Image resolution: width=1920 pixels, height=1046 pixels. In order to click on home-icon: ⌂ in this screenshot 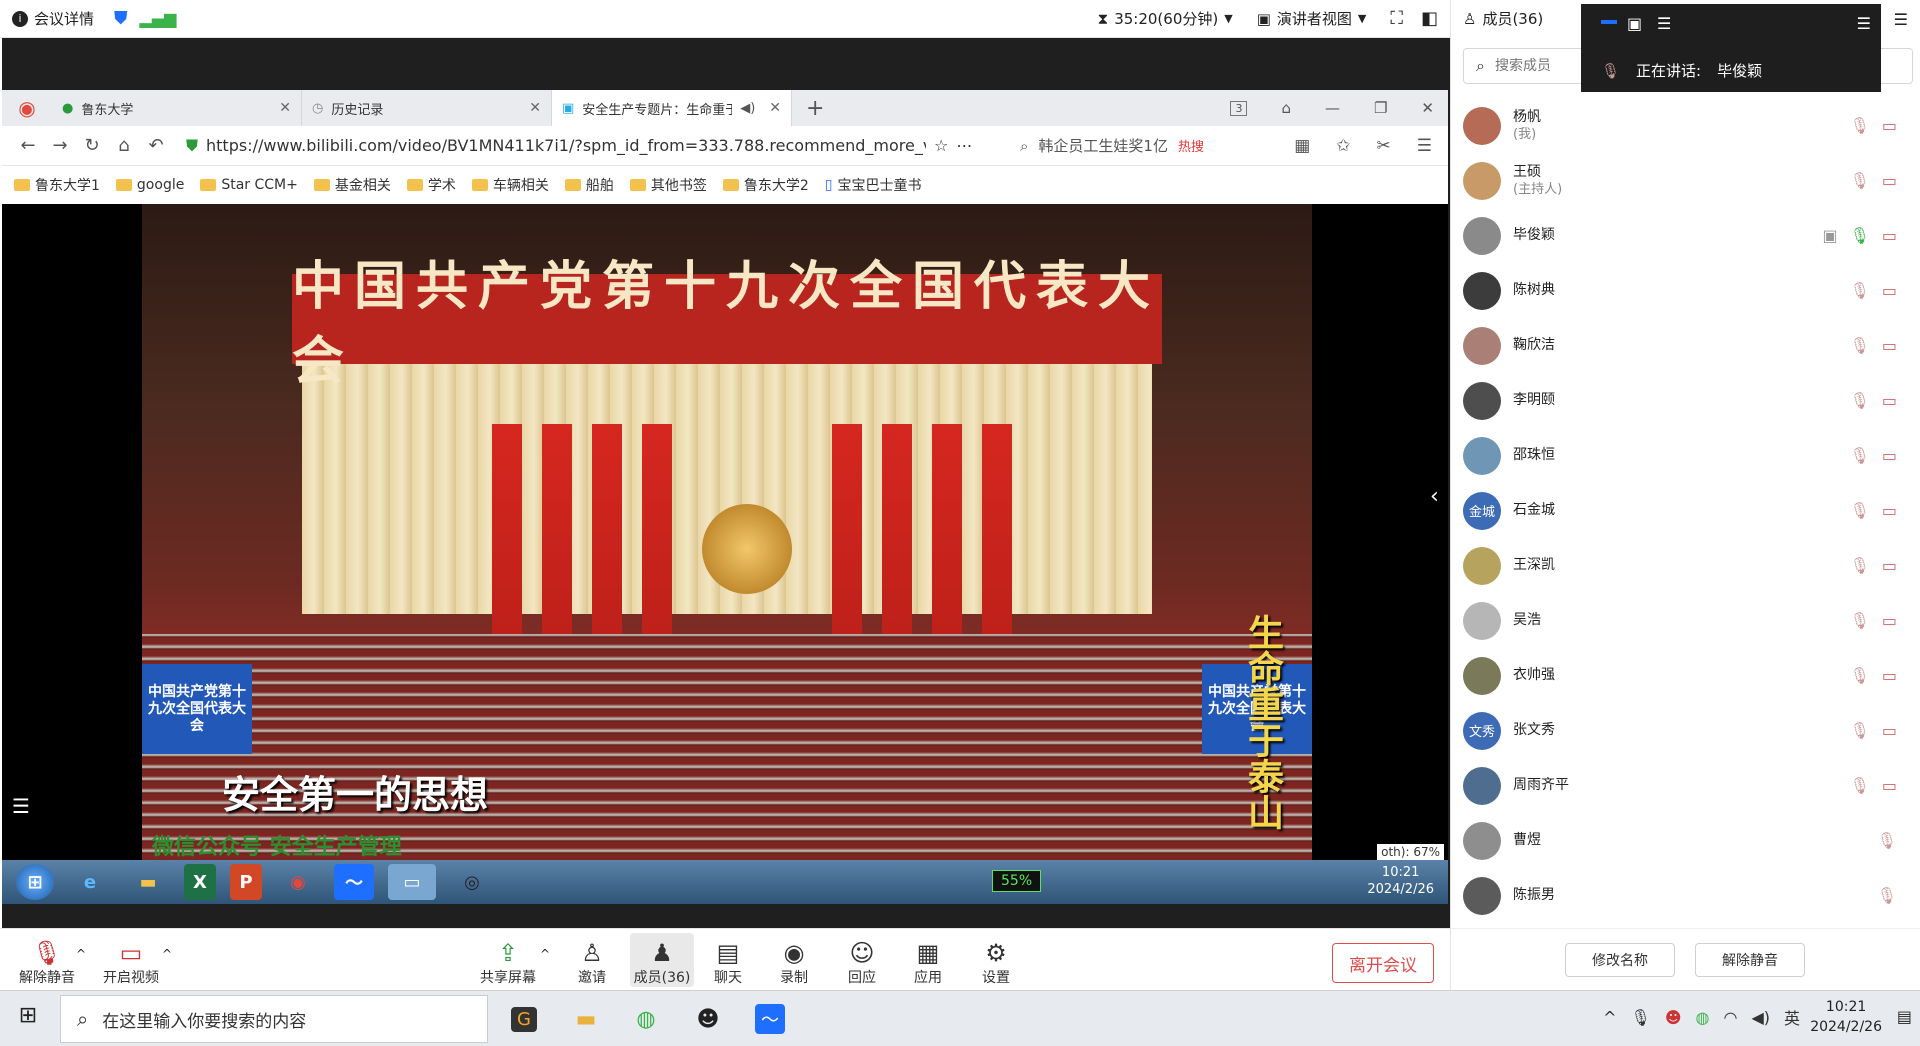, I will do `click(124, 145)`.